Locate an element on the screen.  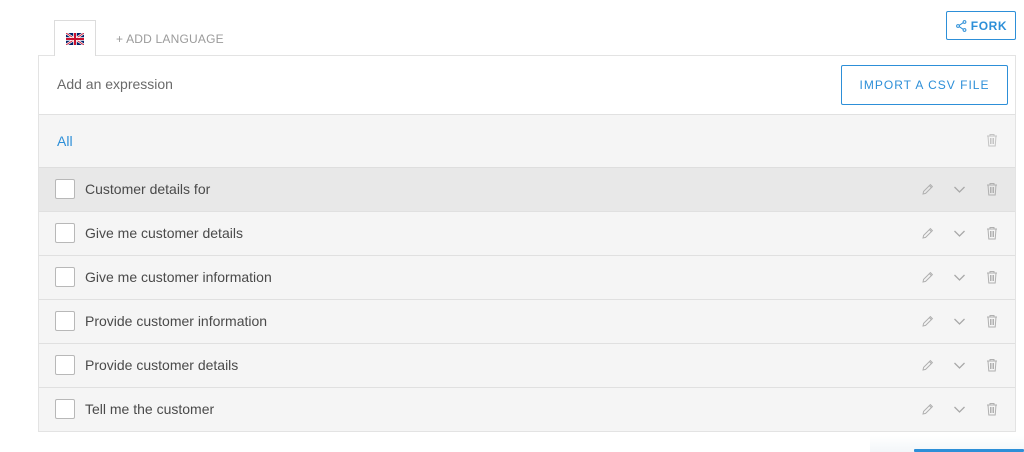
add-language-button: + ADD LANGUAGE is located at coordinates (170, 38).